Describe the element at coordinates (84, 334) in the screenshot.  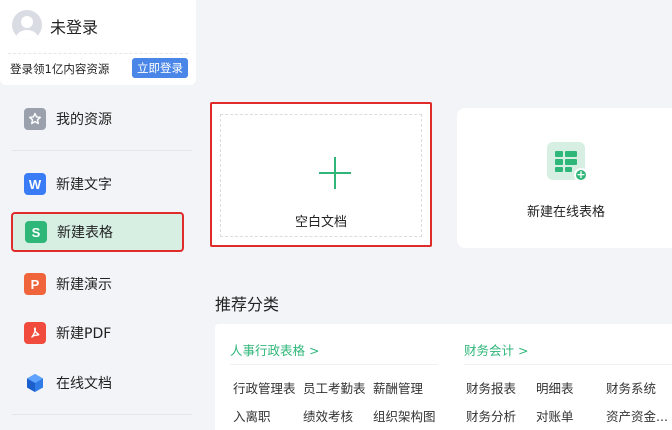
I see `sidebar-item-label: 新建PDF` at that location.